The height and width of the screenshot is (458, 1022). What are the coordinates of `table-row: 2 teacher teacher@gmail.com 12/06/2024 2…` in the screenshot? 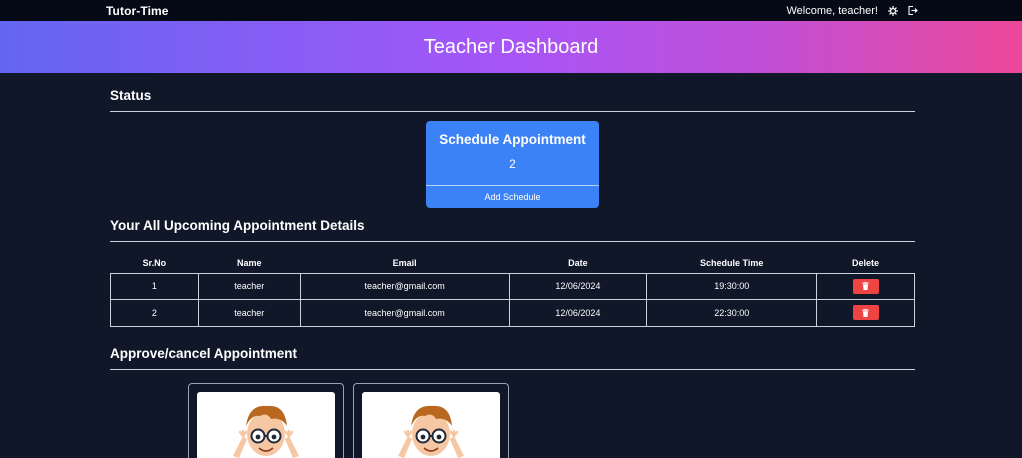 It's located at (512, 313).